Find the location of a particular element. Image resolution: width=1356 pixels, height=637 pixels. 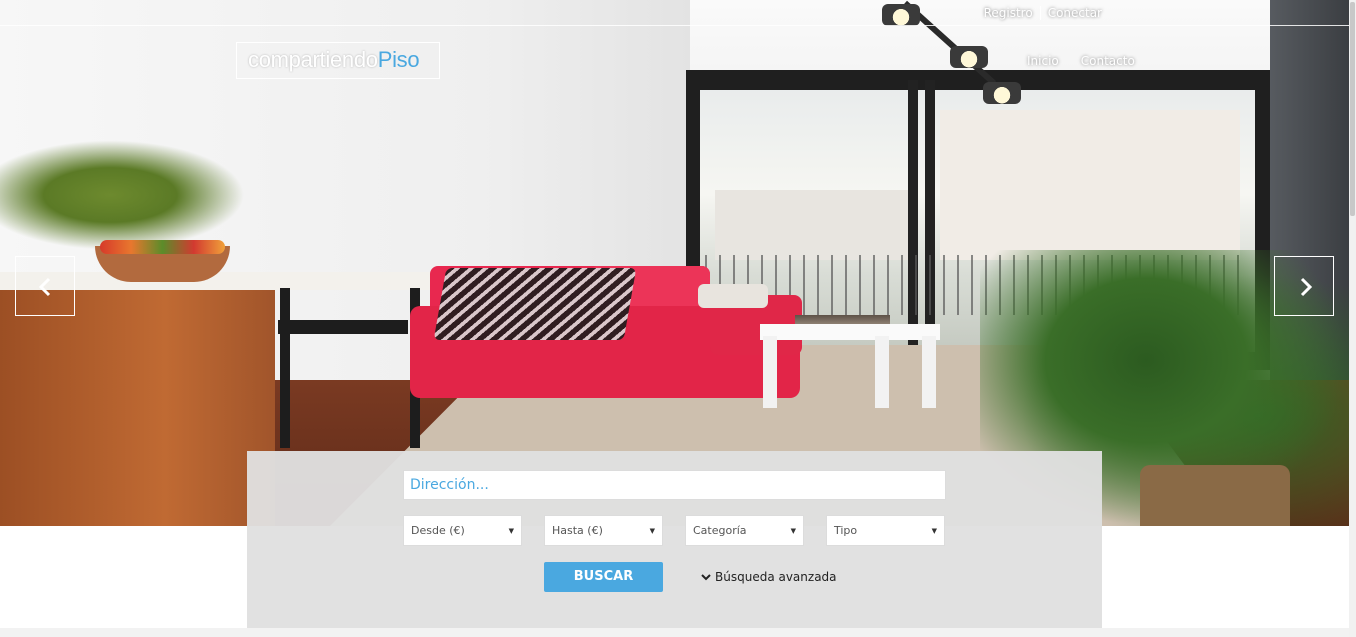

carousel-prev-button is located at coordinates (45, 286).